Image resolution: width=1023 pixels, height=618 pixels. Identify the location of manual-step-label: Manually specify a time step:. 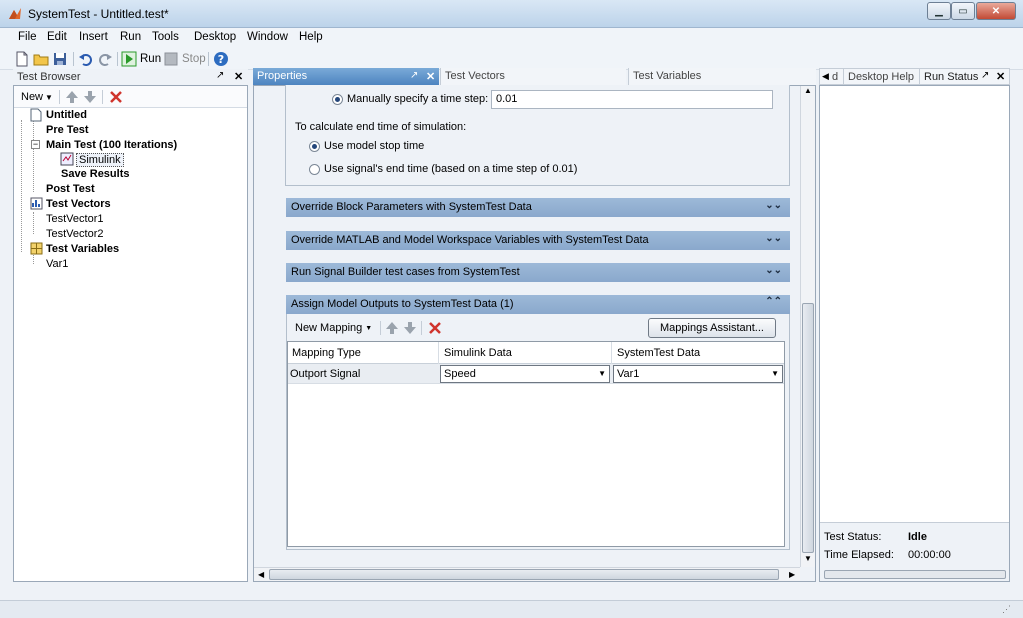
(418, 99).